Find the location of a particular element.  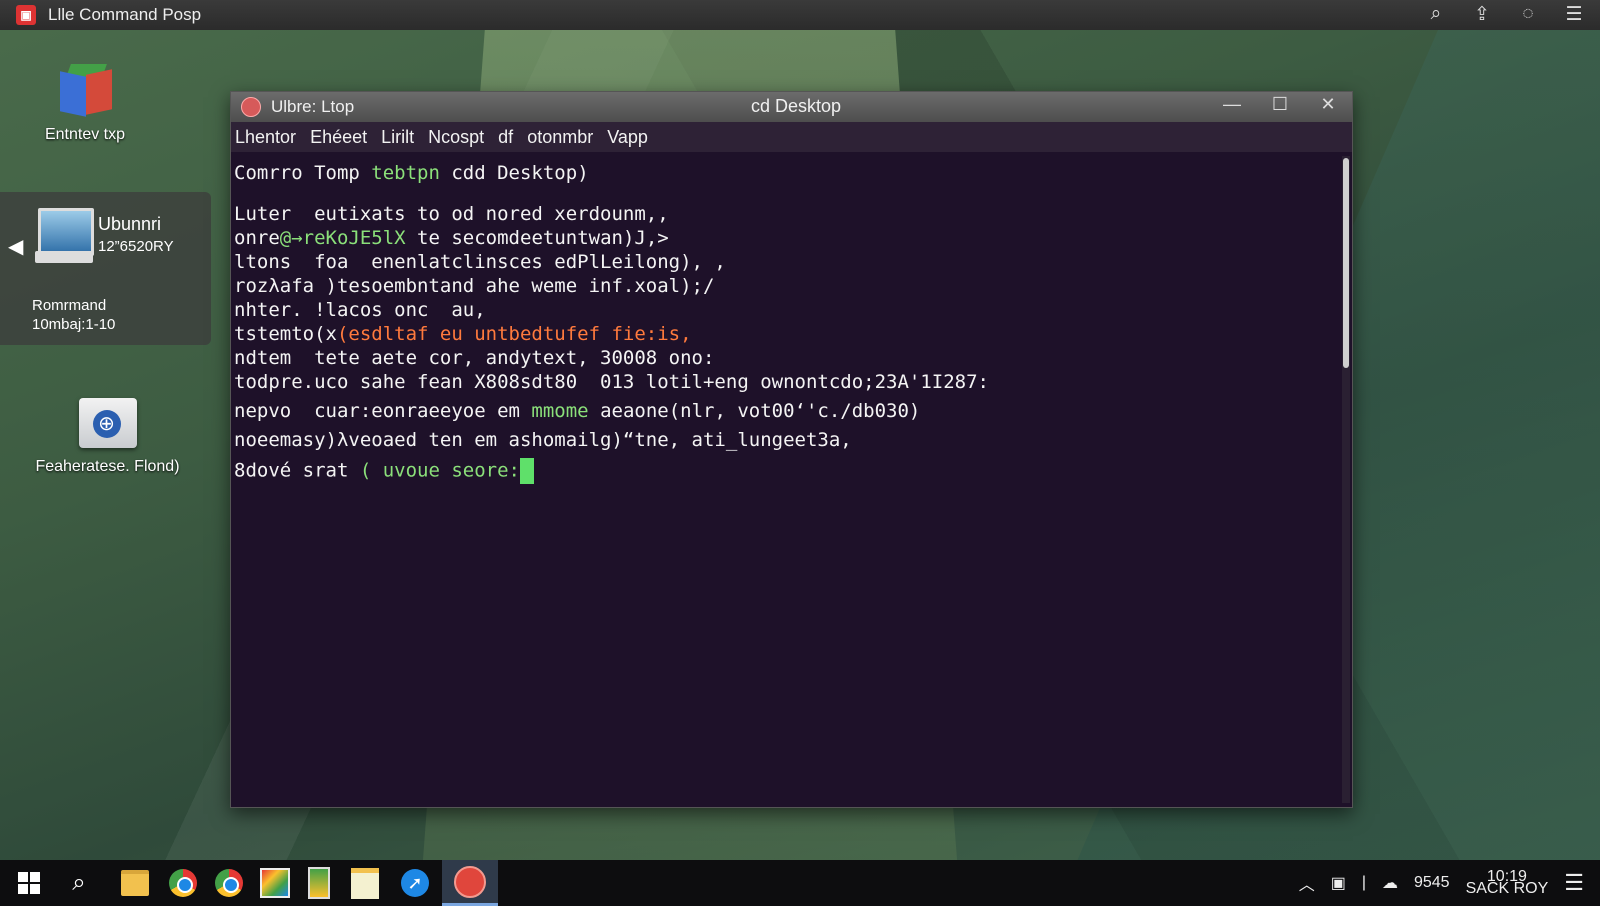

office-icon is located at coordinates (319, 883).